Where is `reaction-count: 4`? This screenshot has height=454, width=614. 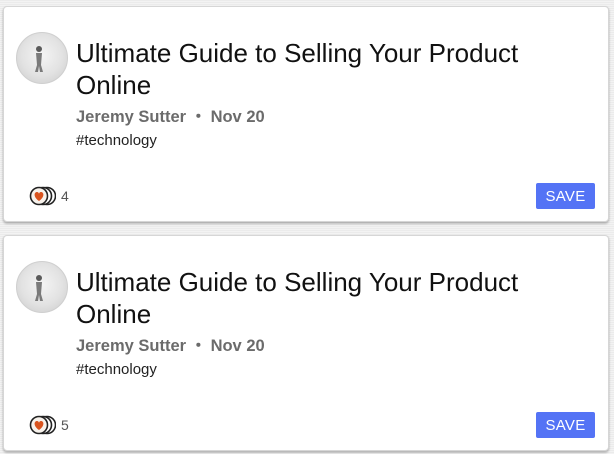 reaction-count: 4 is located at coordinates (65, 196).